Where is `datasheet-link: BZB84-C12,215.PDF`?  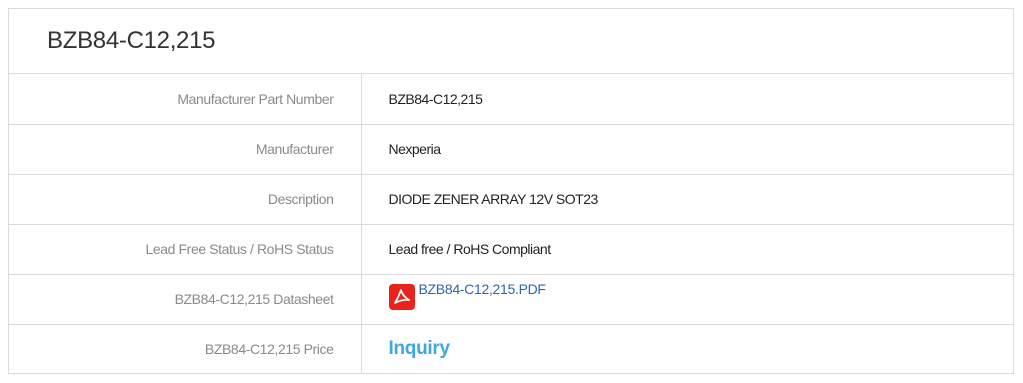
datasheet-link: BZB84-C12,215.PDF is located at coordinates (467, 295).